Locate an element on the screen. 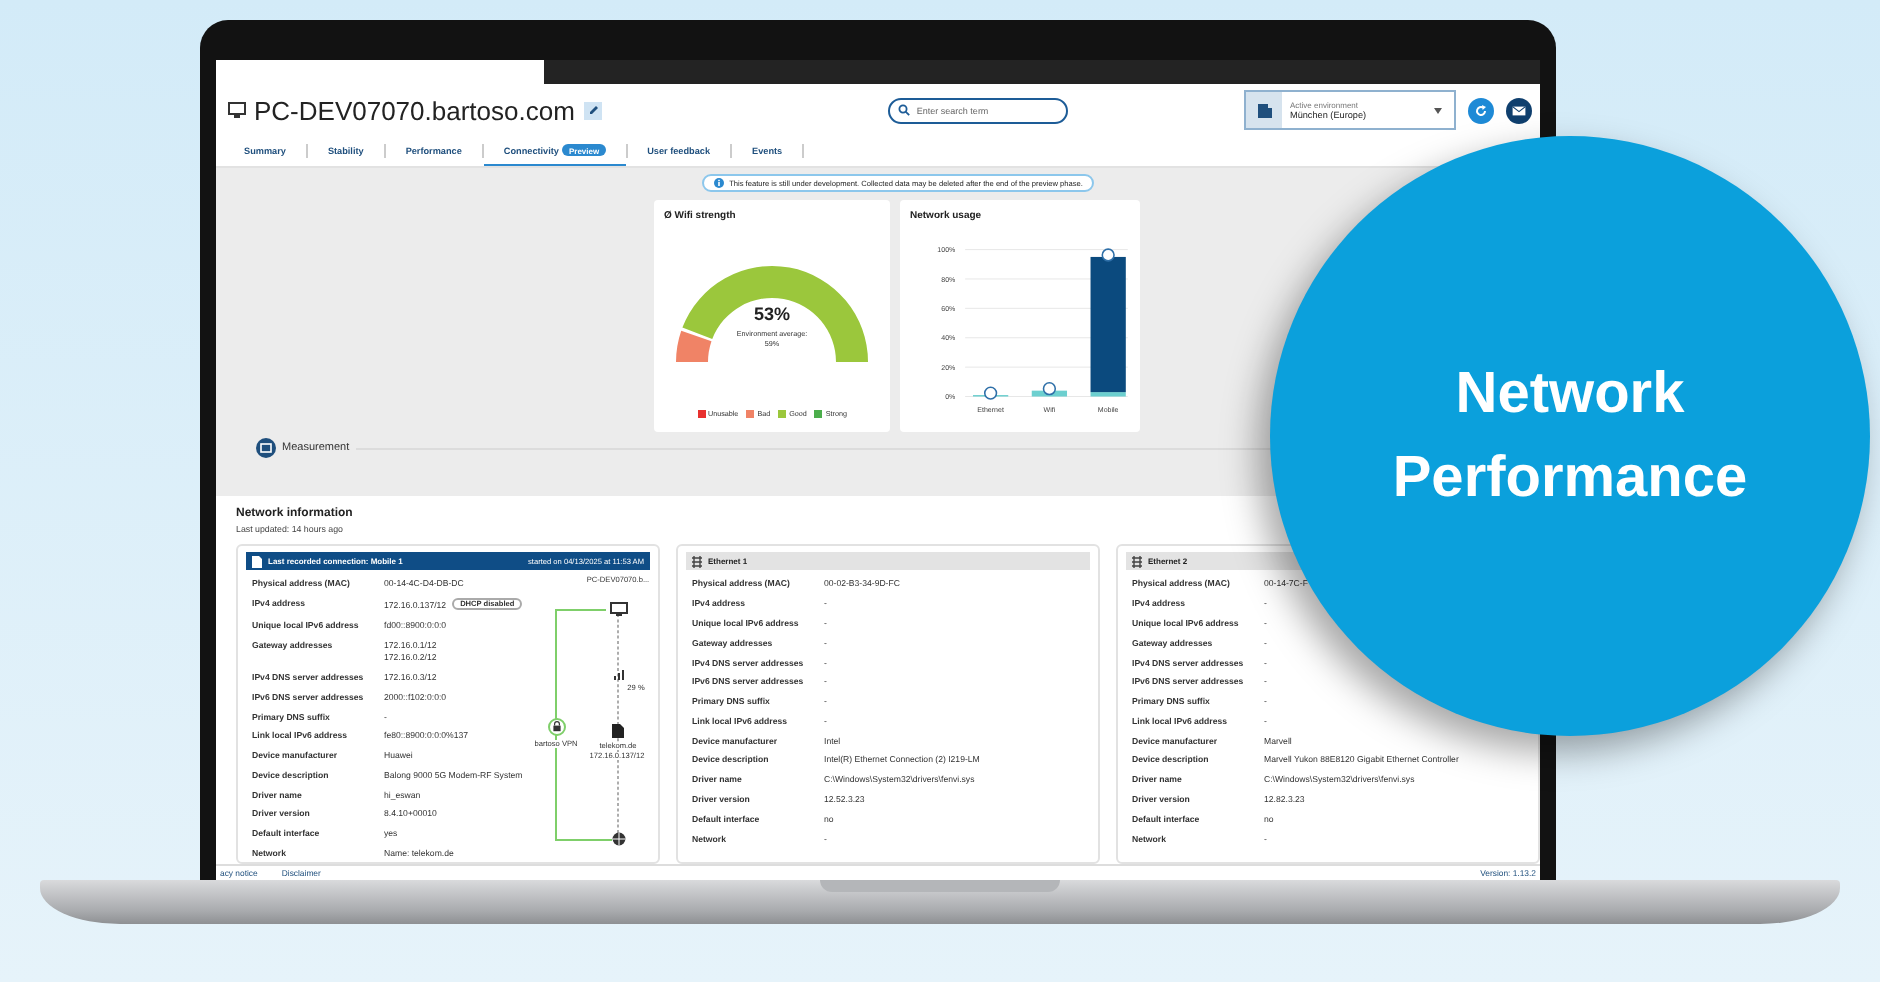  mail-icon is located at coordinates (1519, 110).